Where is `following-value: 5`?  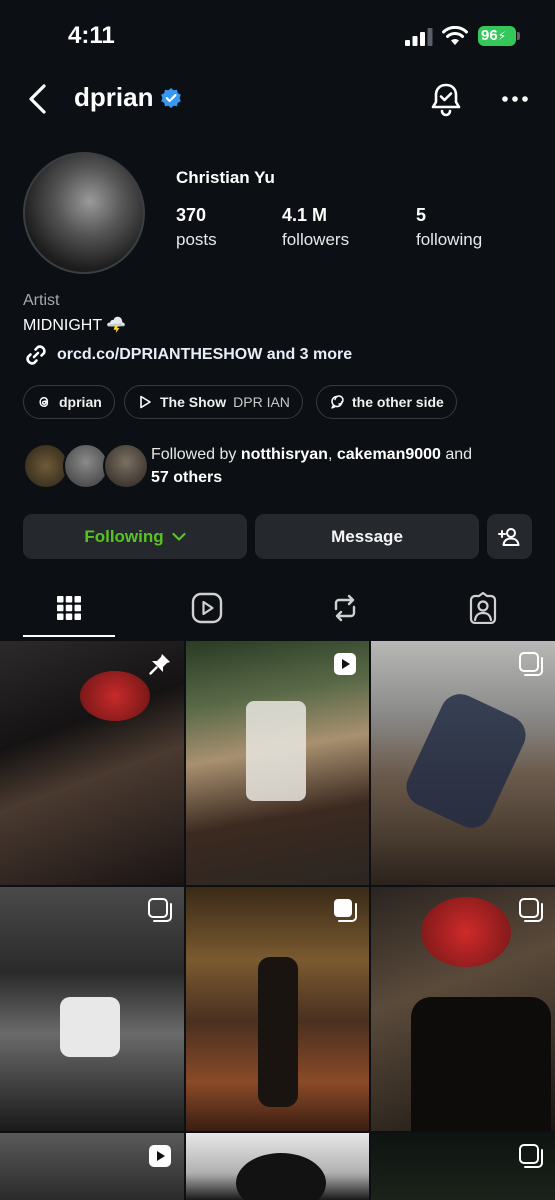 following-value: 5 is located at coordinates (421, 215).